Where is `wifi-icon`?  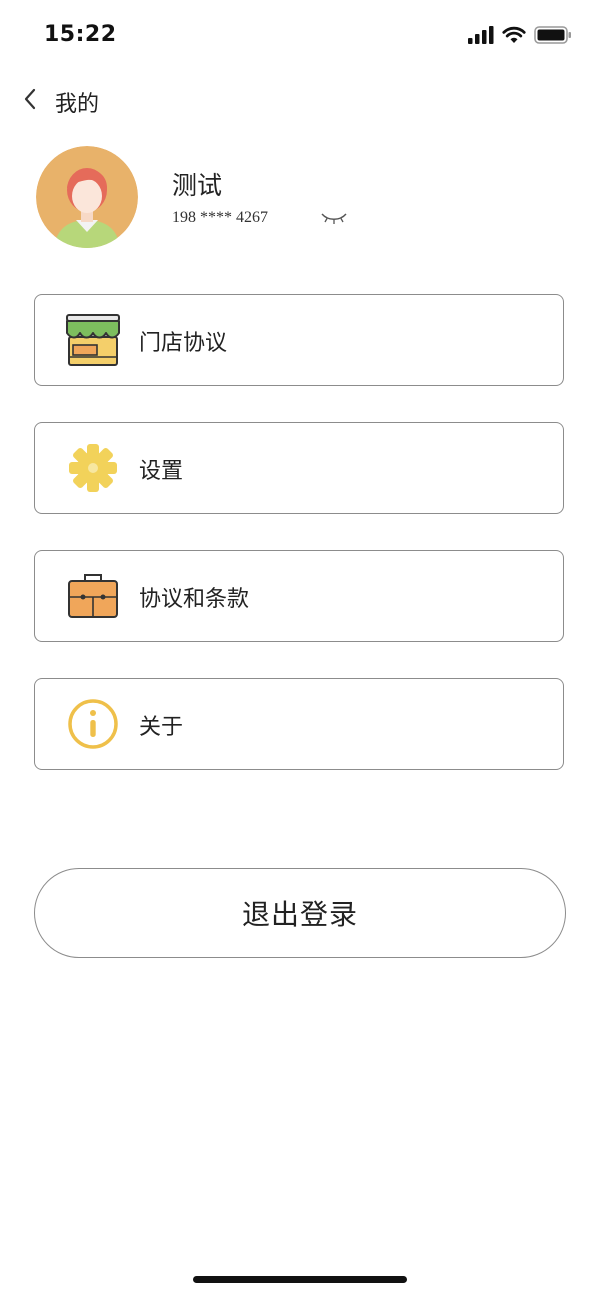
wifi-icon is located at coordinates (514, 37).